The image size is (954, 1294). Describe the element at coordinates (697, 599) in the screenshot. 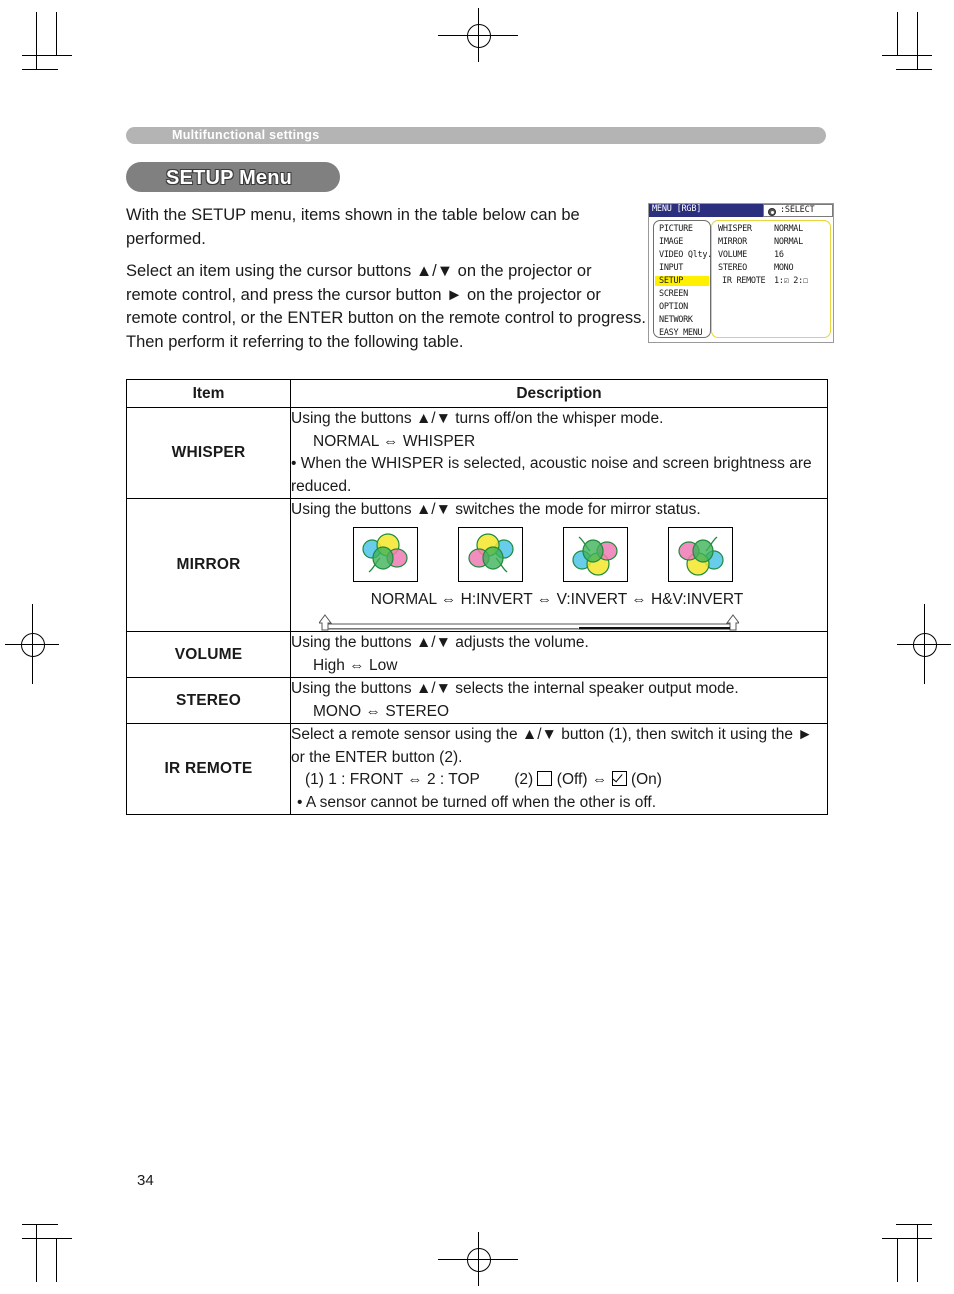

I see `mirror-mode-hv-invert: H&V:INVERT` at that location.